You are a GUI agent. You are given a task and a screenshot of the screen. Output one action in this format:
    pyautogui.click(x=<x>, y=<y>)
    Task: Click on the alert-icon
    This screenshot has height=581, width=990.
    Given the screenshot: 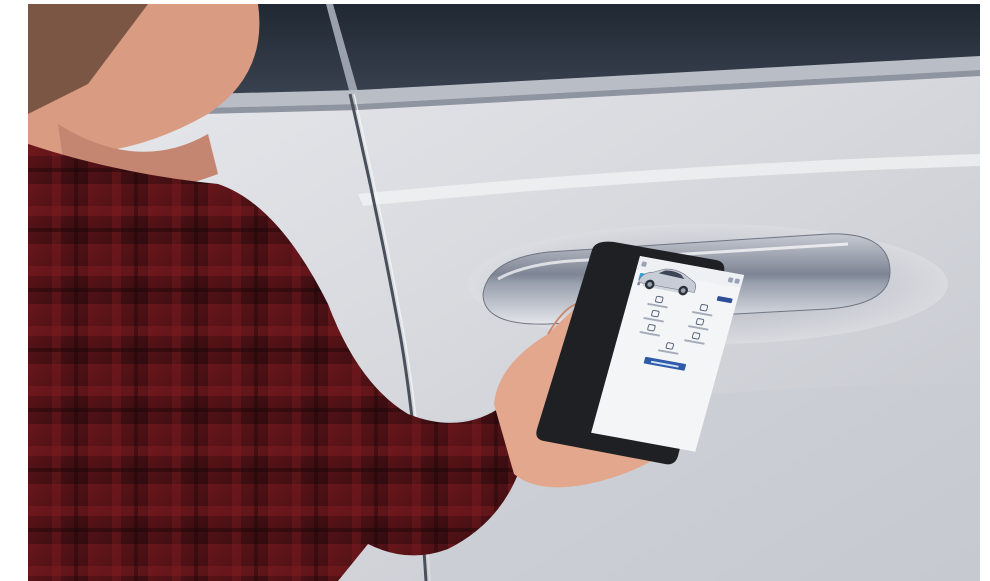 What is the action you would take?
    pyautogui.click(x=696, y=335)
    